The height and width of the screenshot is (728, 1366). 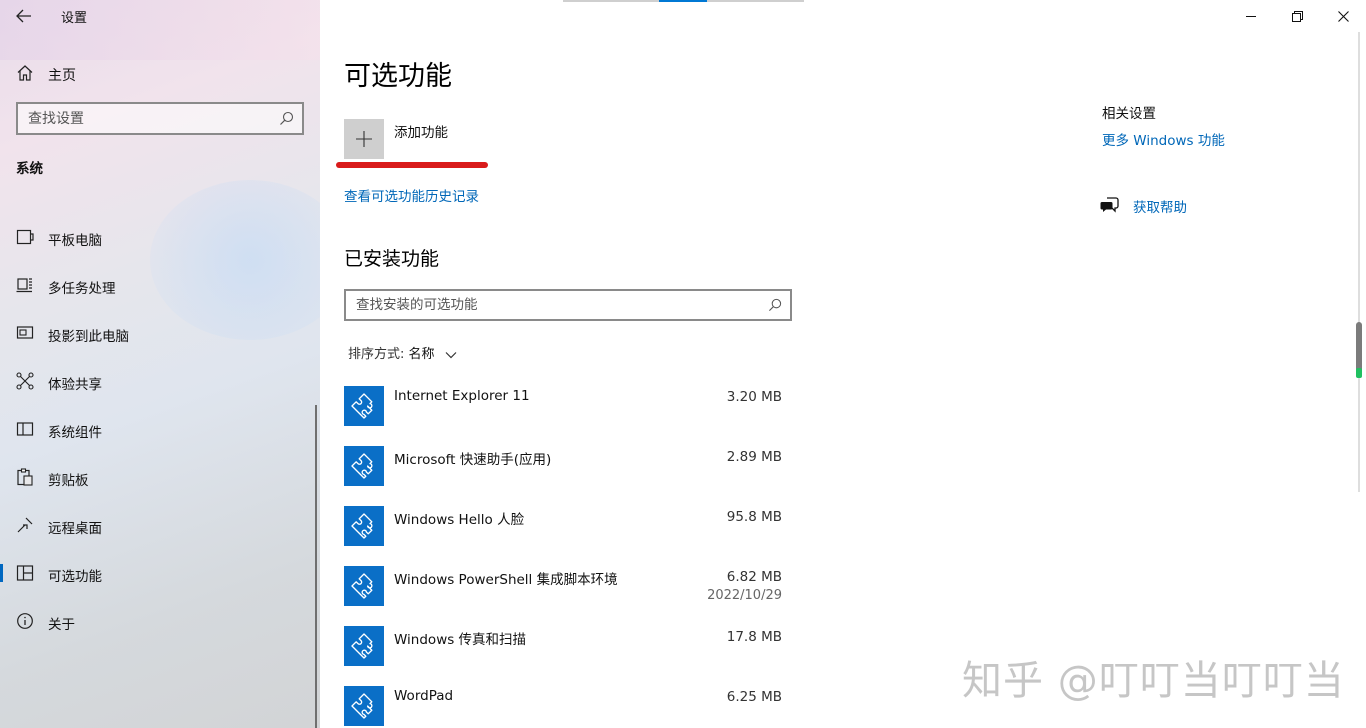 I want to click on settings-search-input, so click(x=143, y=118).